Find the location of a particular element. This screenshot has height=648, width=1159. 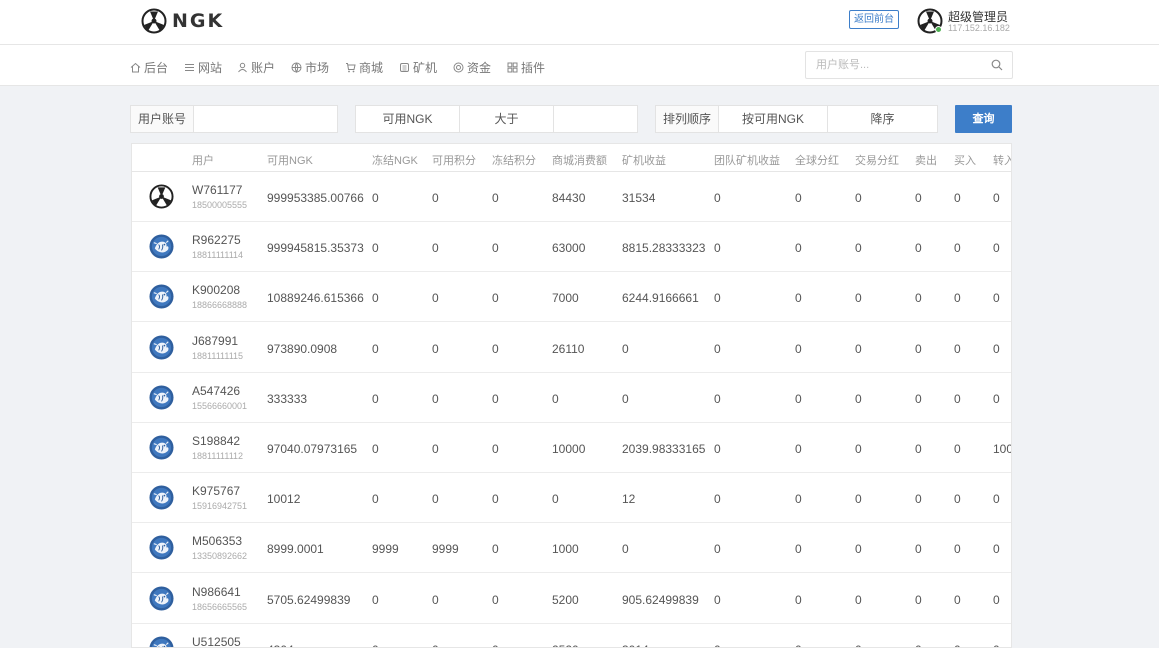

table-cell: 26110 is located at coordinates (568, 348).